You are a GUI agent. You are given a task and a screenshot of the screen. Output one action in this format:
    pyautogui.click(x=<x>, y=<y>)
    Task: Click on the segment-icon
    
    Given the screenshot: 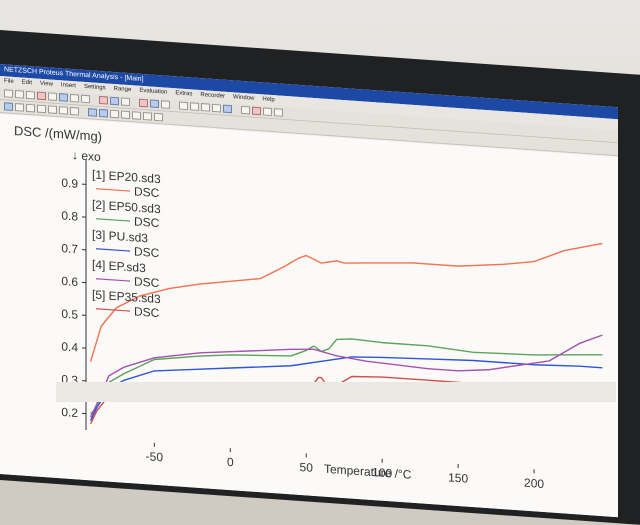 What is the action you would take?
    pyautogui.click(x=74, y=111)
    